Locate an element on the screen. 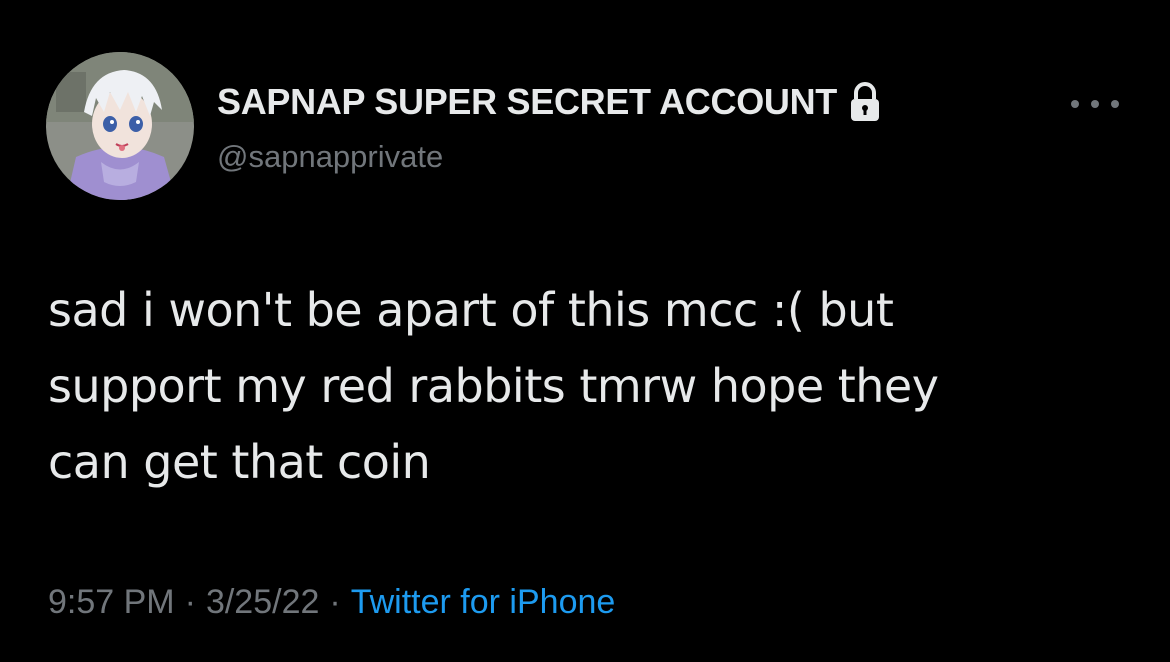 The height and width of the screenshot is (662, 1170). tweet-text-line: sad i won't be apart of this mcc :( but is located at coordinates (471, 310).